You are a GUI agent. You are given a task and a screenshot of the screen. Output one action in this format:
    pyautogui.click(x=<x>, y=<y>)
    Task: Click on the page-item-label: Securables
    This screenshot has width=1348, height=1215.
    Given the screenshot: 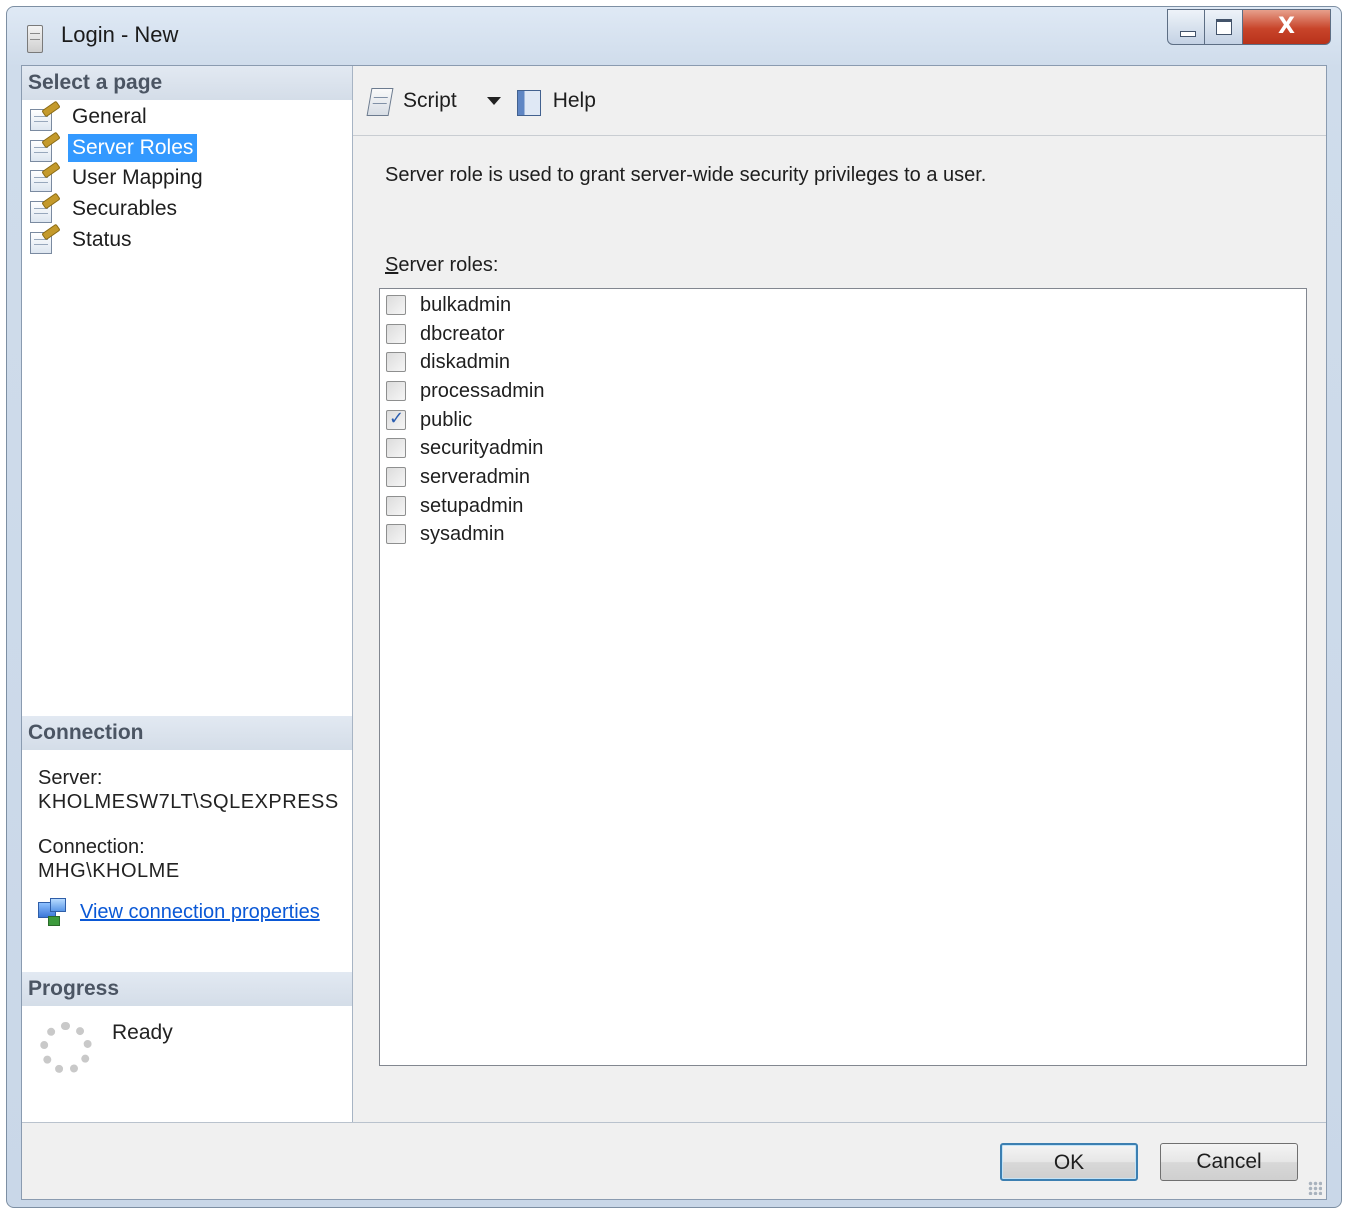 What is the action you would take?
    pyautogui.click(x=125, y=208)
    